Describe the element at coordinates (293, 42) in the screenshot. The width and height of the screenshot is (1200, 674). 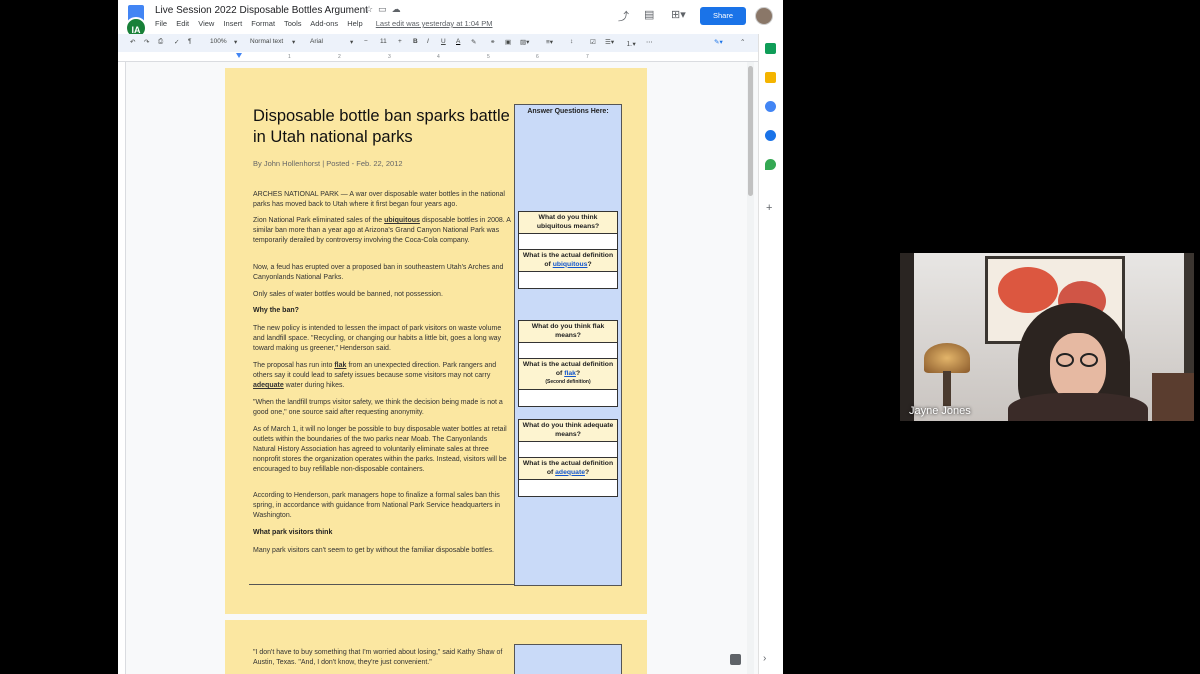
I see `style-dropdown-icon: ▾` at that location.